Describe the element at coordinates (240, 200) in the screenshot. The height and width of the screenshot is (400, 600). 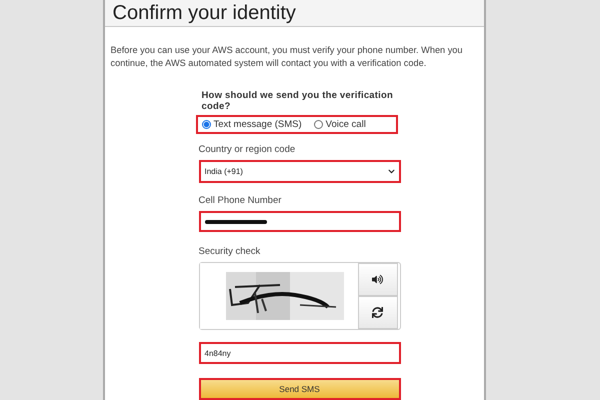
I see `field-label: Cell Phone Number` at that location.